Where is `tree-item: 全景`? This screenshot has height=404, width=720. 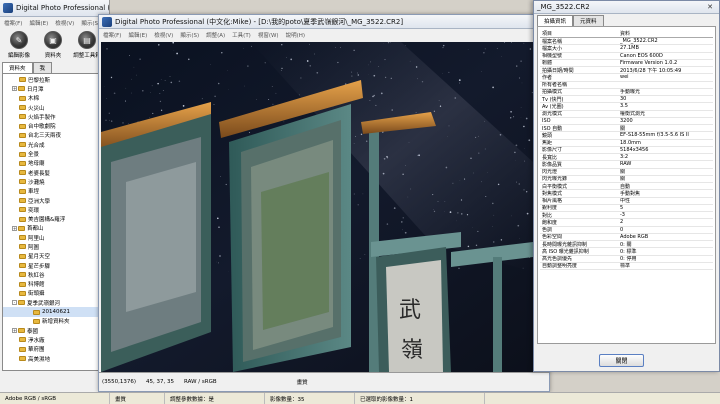 tree-item: 全景 is located at coordinates (54, 153).